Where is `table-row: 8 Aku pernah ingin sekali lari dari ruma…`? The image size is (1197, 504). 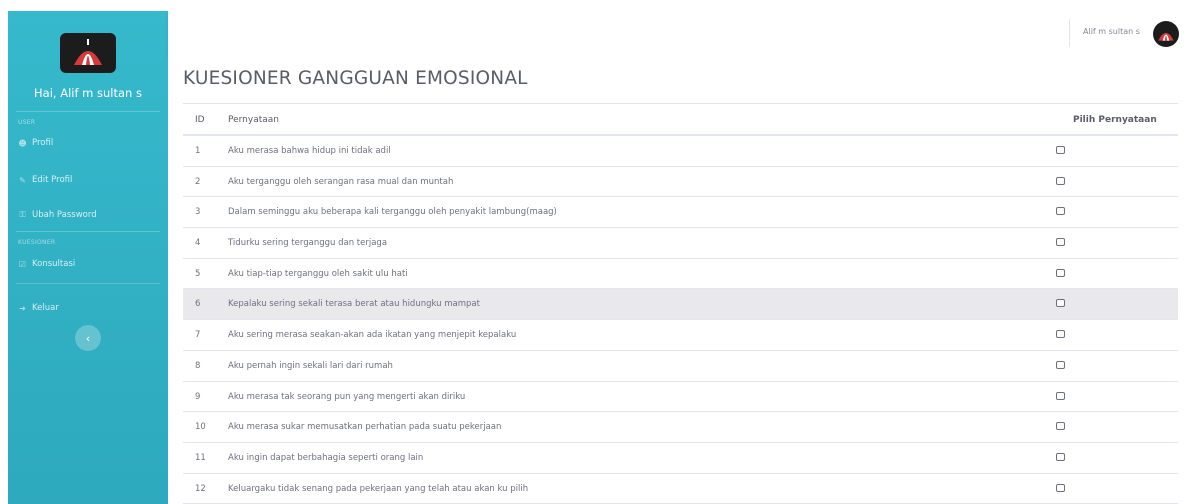 table-row: 8 Aku pernah ingin sekali lari dari ruma… is located at coordinates (680, 366).